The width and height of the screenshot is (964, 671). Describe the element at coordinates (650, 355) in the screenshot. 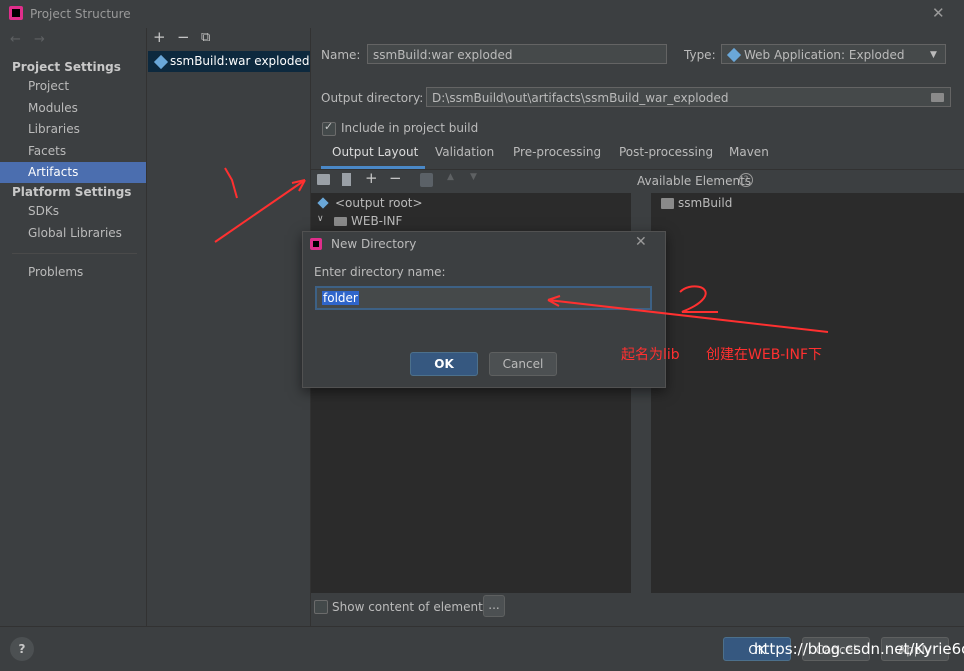

I see `annotation-note-name: 起名为lib` at that location.